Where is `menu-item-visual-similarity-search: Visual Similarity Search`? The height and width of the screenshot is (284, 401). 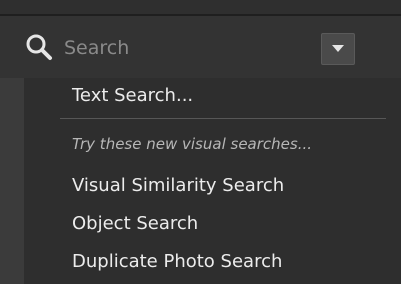
menu-item-visual-similarity-search: Visual Similarity Search is located at coordinates (178, 185).